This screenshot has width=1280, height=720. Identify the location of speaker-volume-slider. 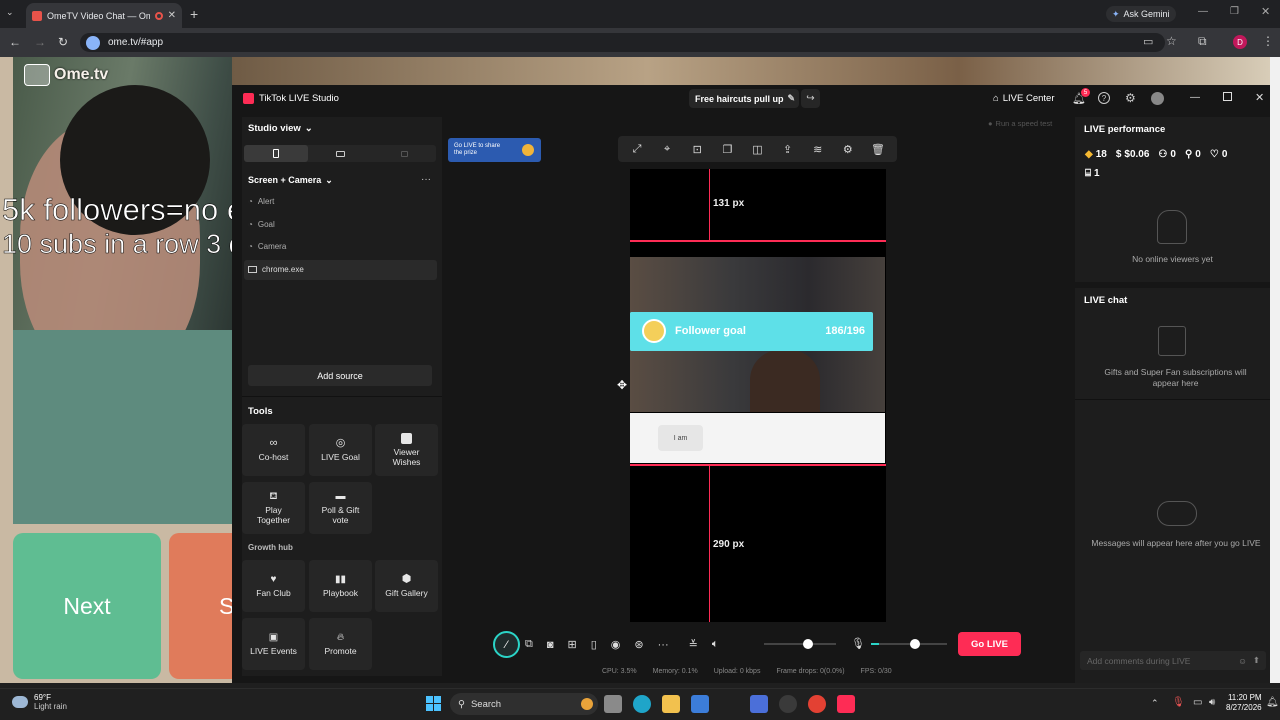
(800, 644).